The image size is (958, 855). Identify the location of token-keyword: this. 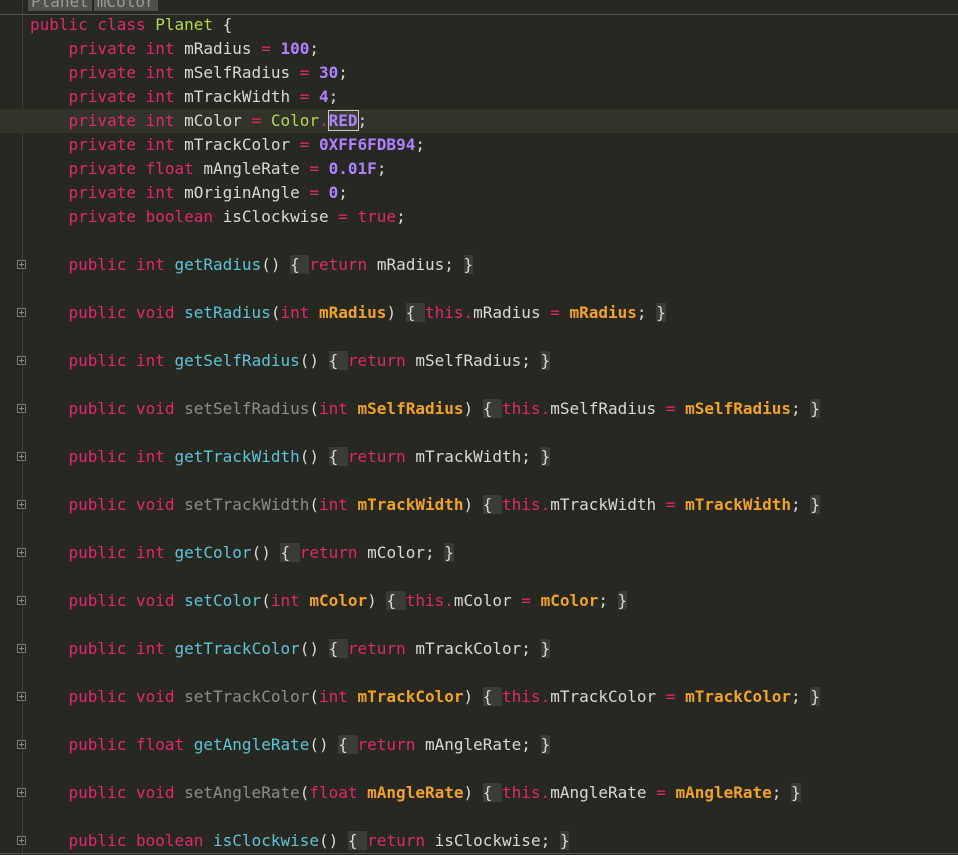
(425, 600).